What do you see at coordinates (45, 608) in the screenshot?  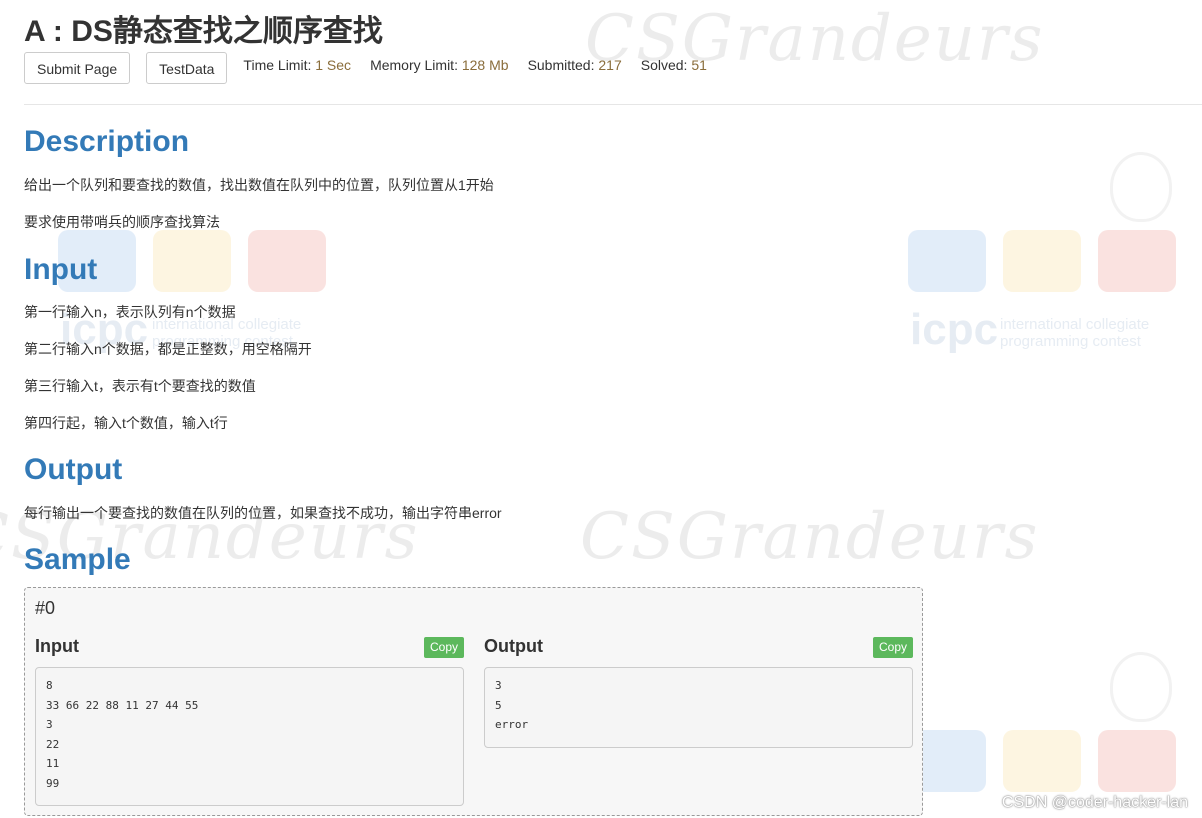 I see `sample-case-number: #0` at bounding box center [45, 608].